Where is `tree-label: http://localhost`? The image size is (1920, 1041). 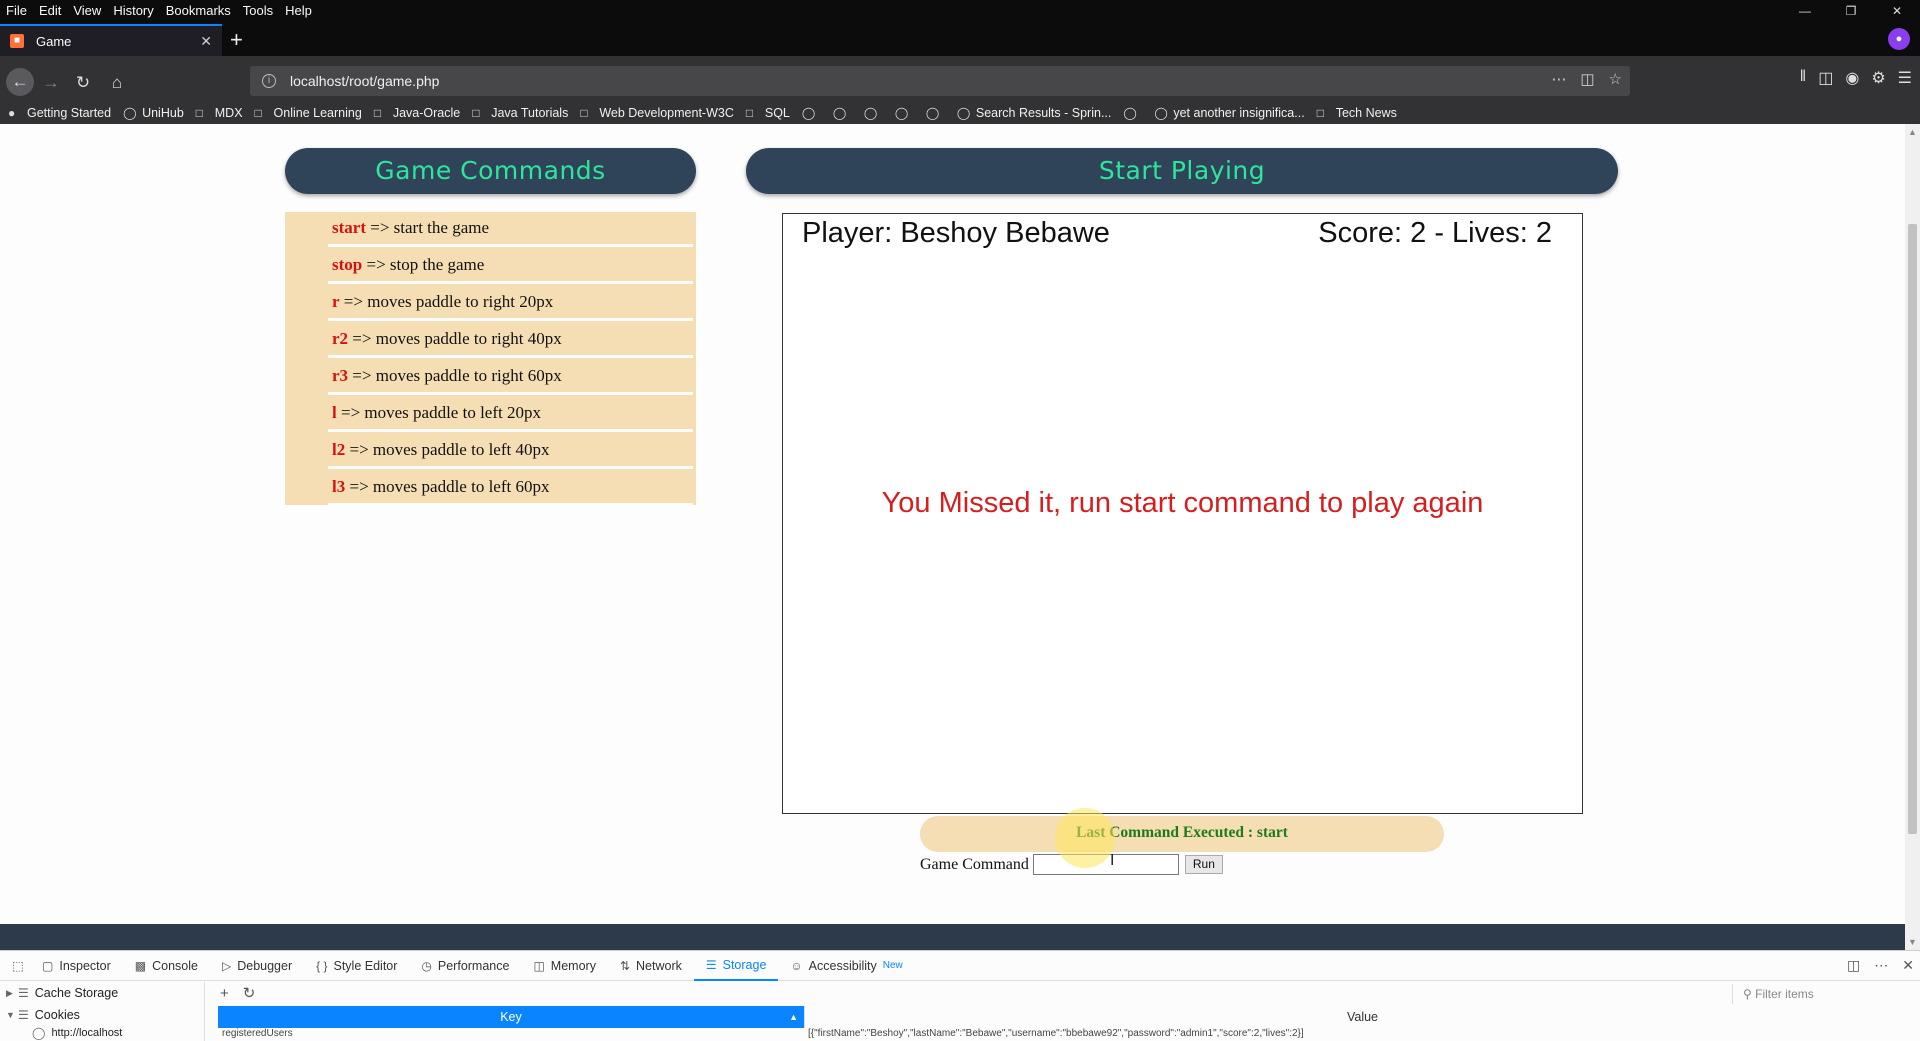 tree-label: http://localhost is located at coordinates (87, 1033).